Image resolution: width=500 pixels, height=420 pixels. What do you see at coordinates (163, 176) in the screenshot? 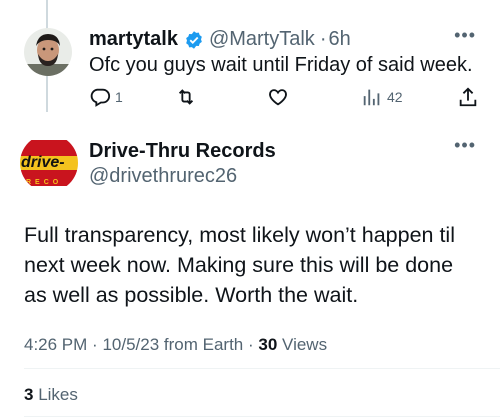
I see `original-handle: @drivethrurec26` at bounding box center [163, 176].